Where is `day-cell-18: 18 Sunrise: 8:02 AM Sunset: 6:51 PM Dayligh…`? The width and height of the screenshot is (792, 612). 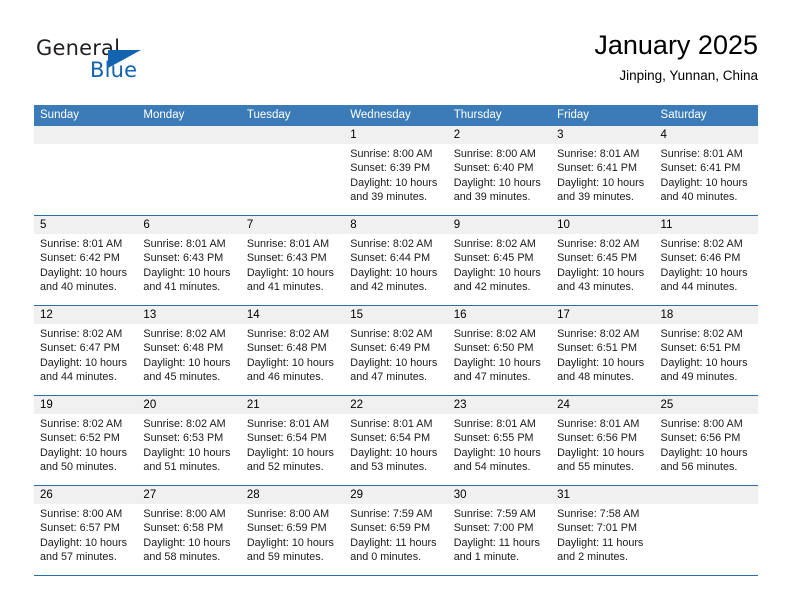
day-cell-18: 18 Sunrise: 8:02 AM Sunset: 6:51 PM Dayligh… is located at coordinates (706, 350).